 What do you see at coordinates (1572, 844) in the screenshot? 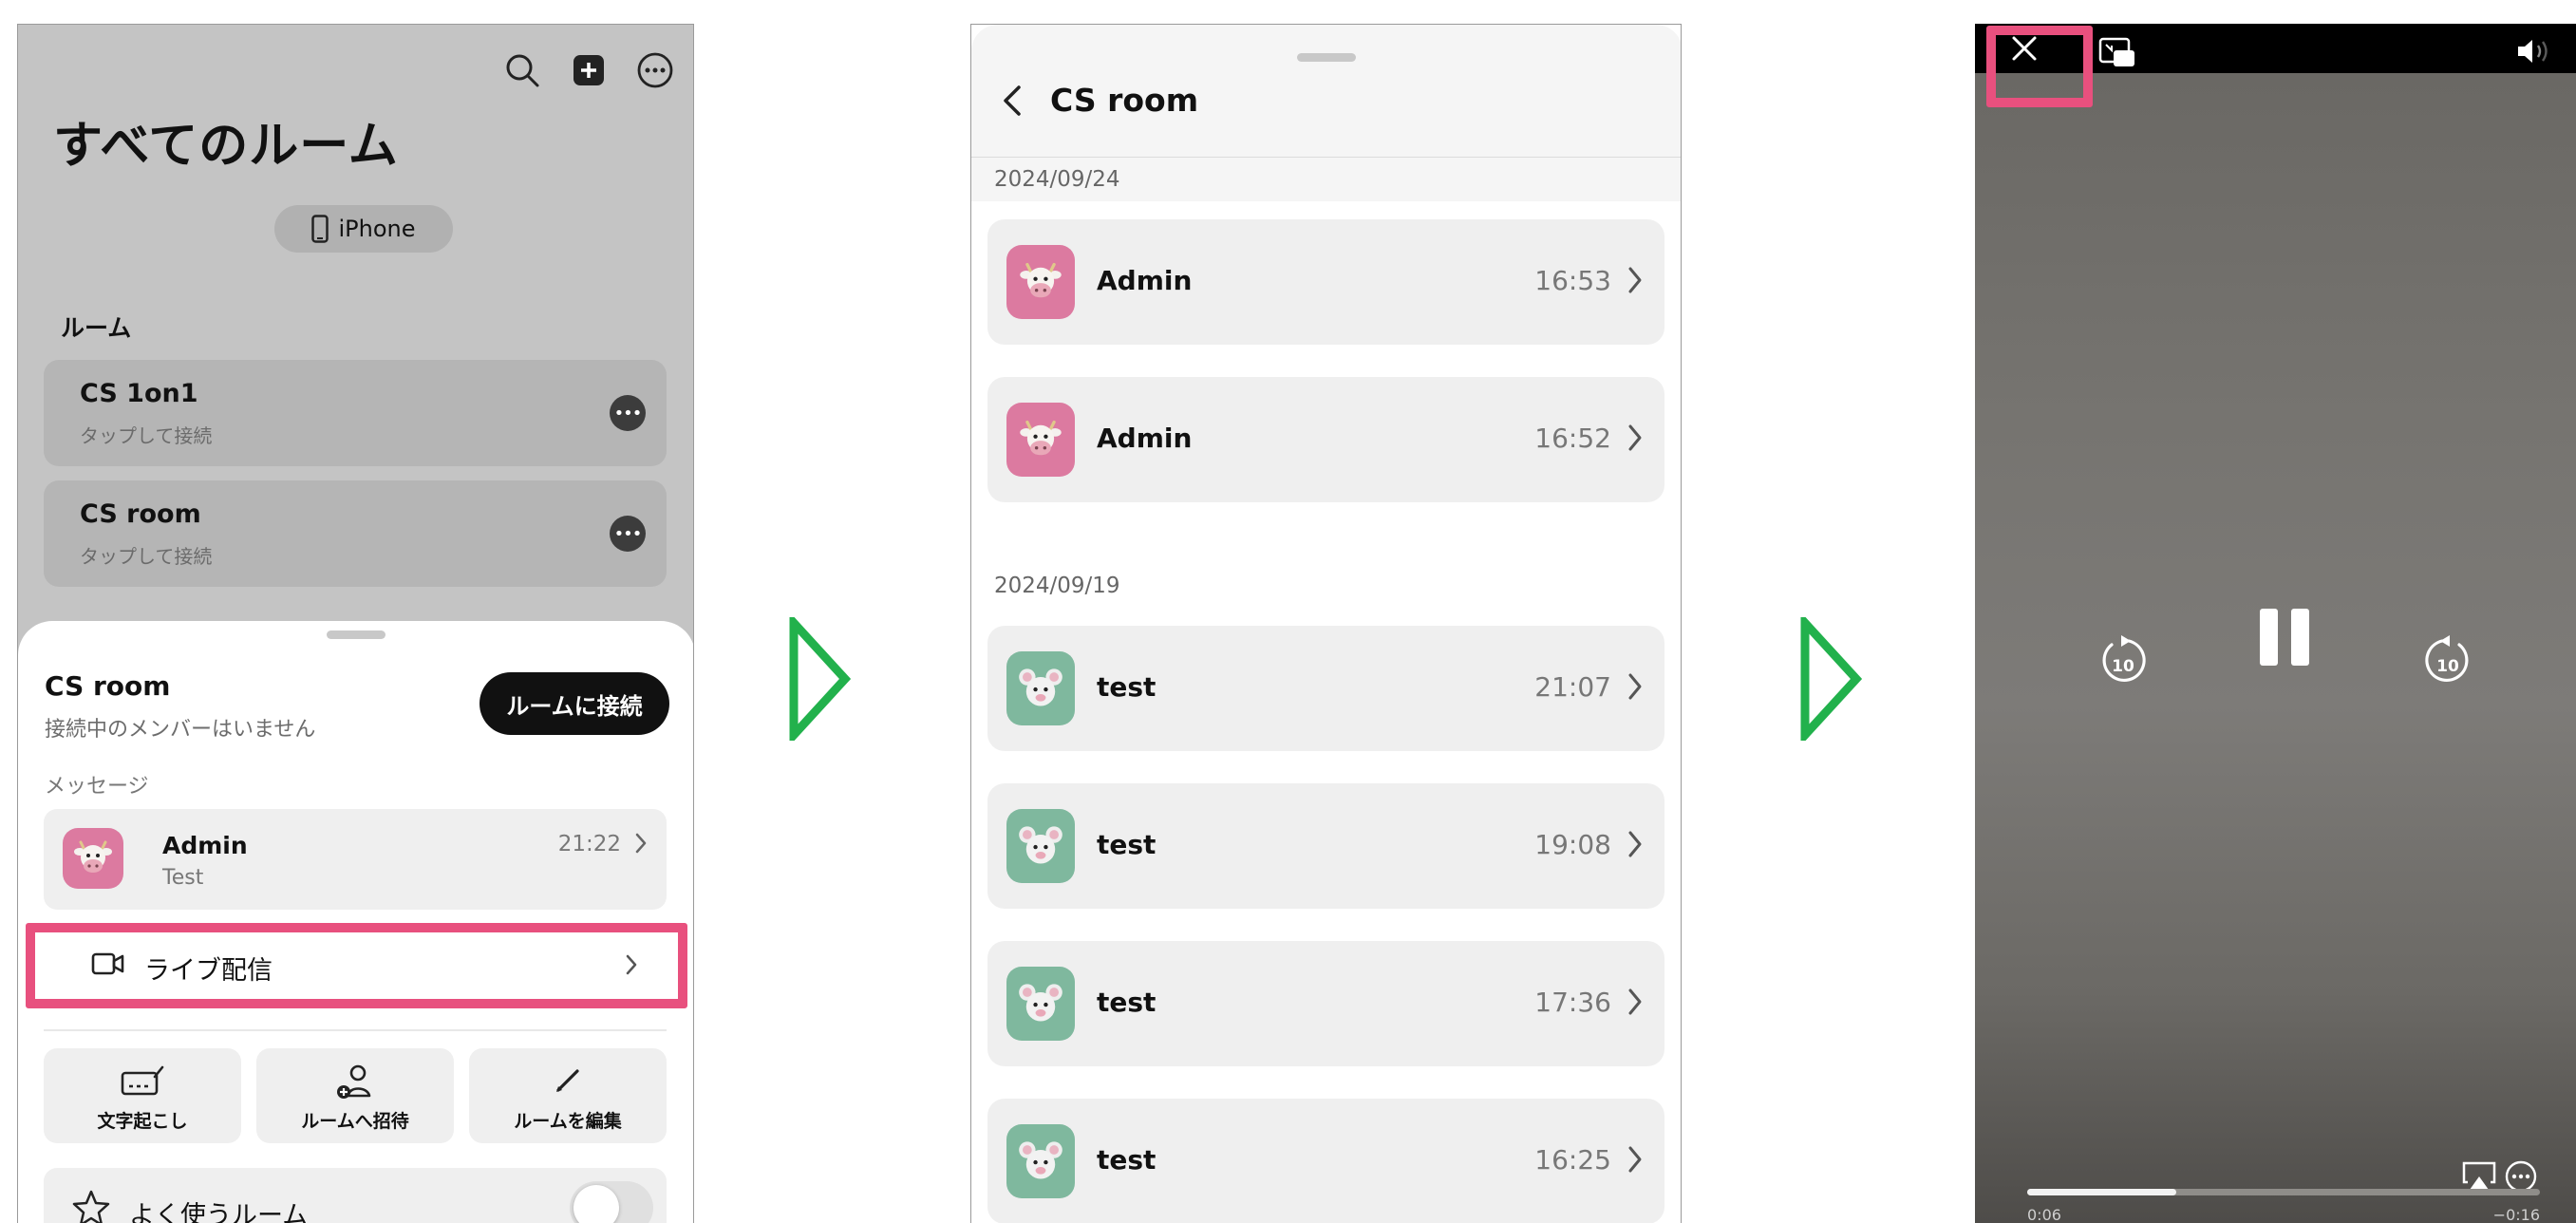
I see `recording-time: 19:08` at bounding box center [1572, 844].